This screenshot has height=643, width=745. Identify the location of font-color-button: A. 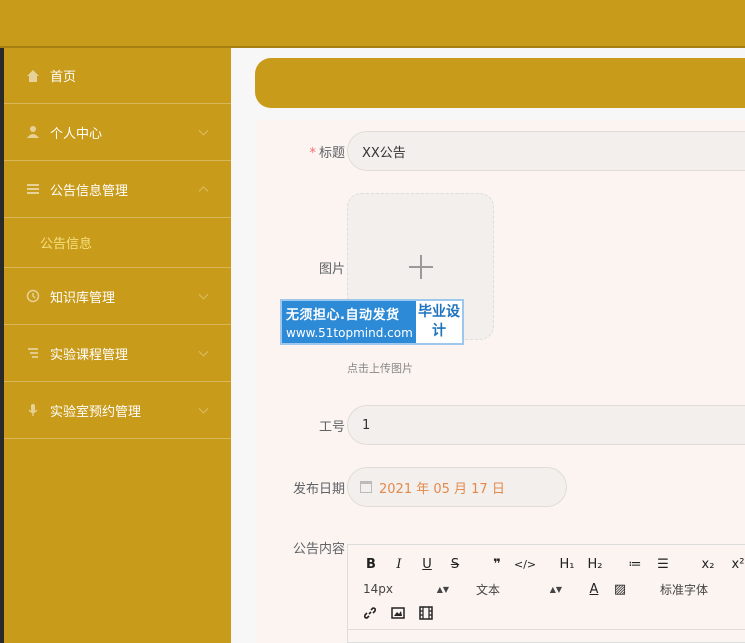
(594, 589).